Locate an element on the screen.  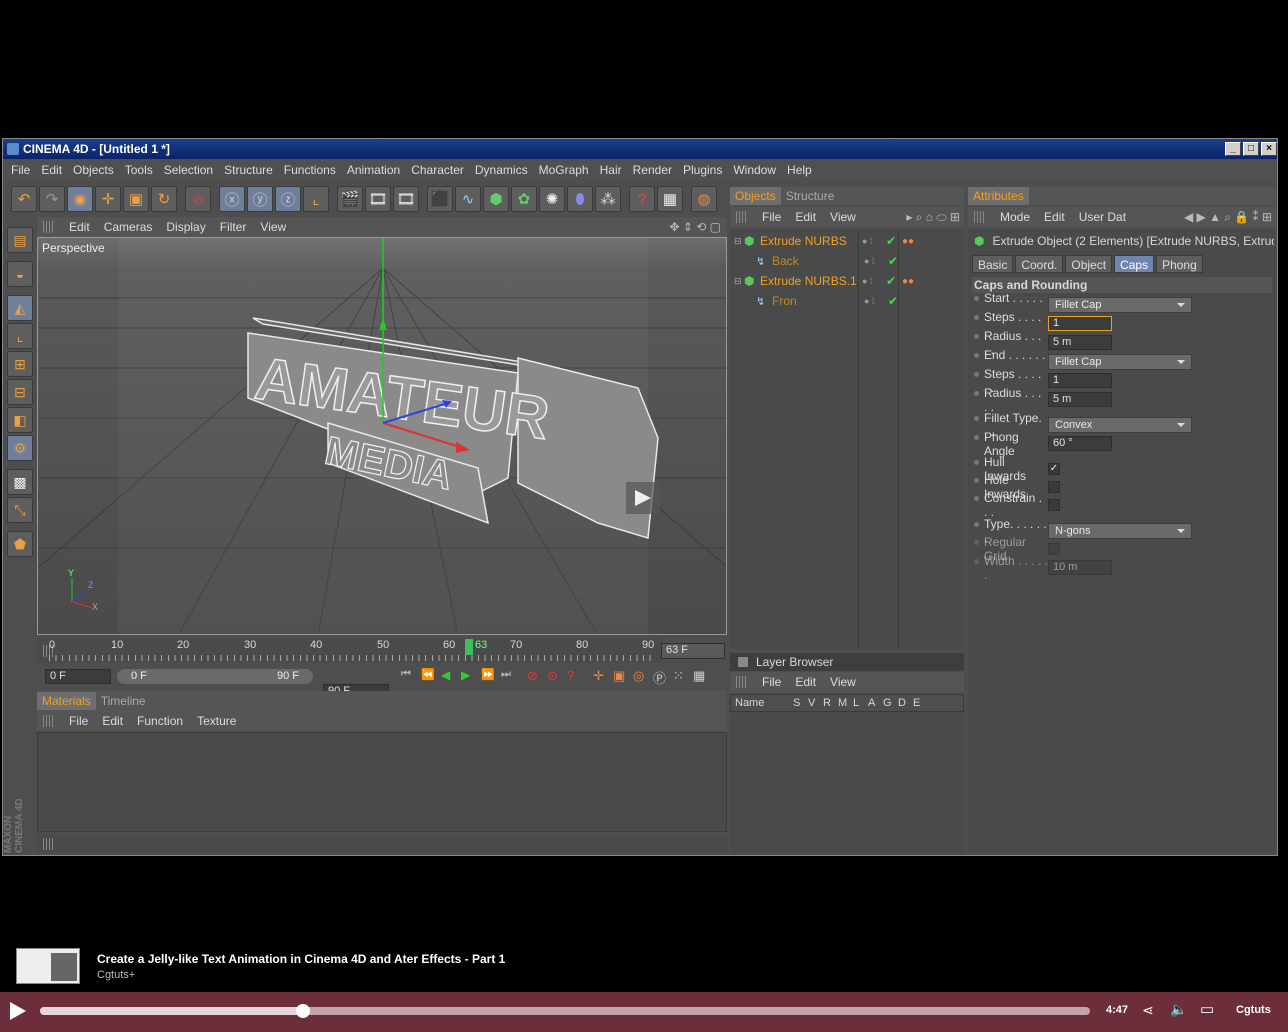
radius-end-input: 5 m is located at coordinates (1080, 399).